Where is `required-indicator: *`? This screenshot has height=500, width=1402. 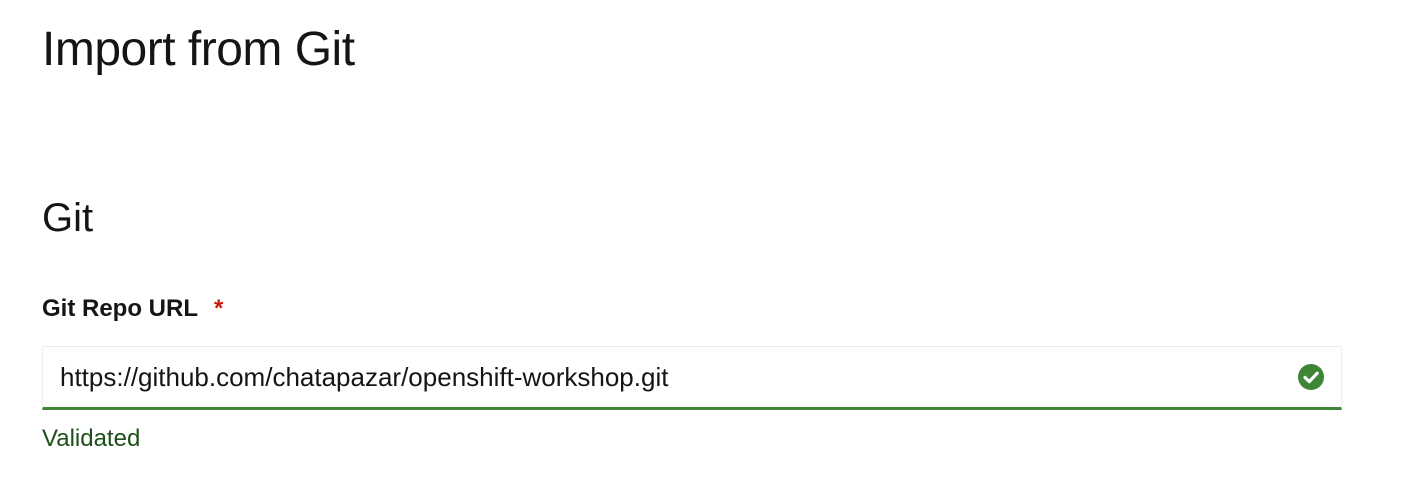
required-indicator: * is located at coordinates (219, 308).